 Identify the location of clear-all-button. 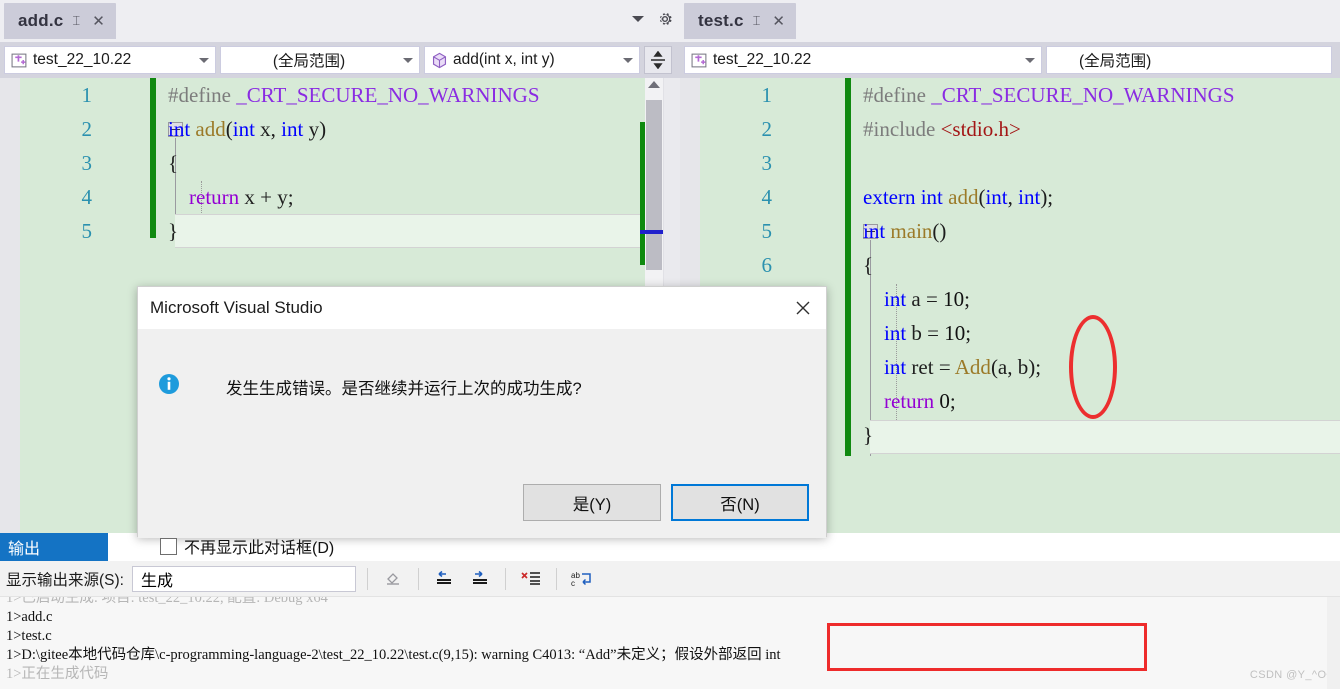
(531, 579).